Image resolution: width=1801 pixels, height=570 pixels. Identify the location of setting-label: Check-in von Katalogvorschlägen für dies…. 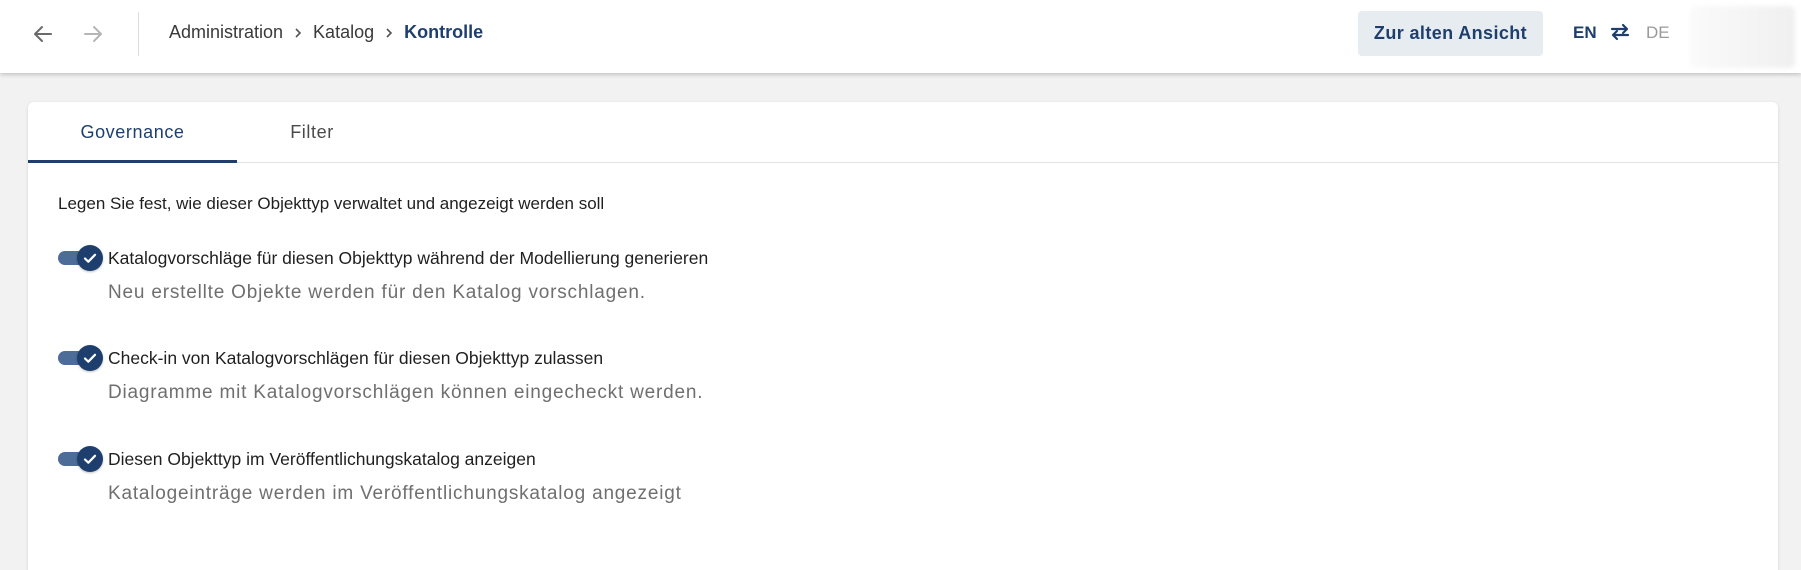
(356, 358).